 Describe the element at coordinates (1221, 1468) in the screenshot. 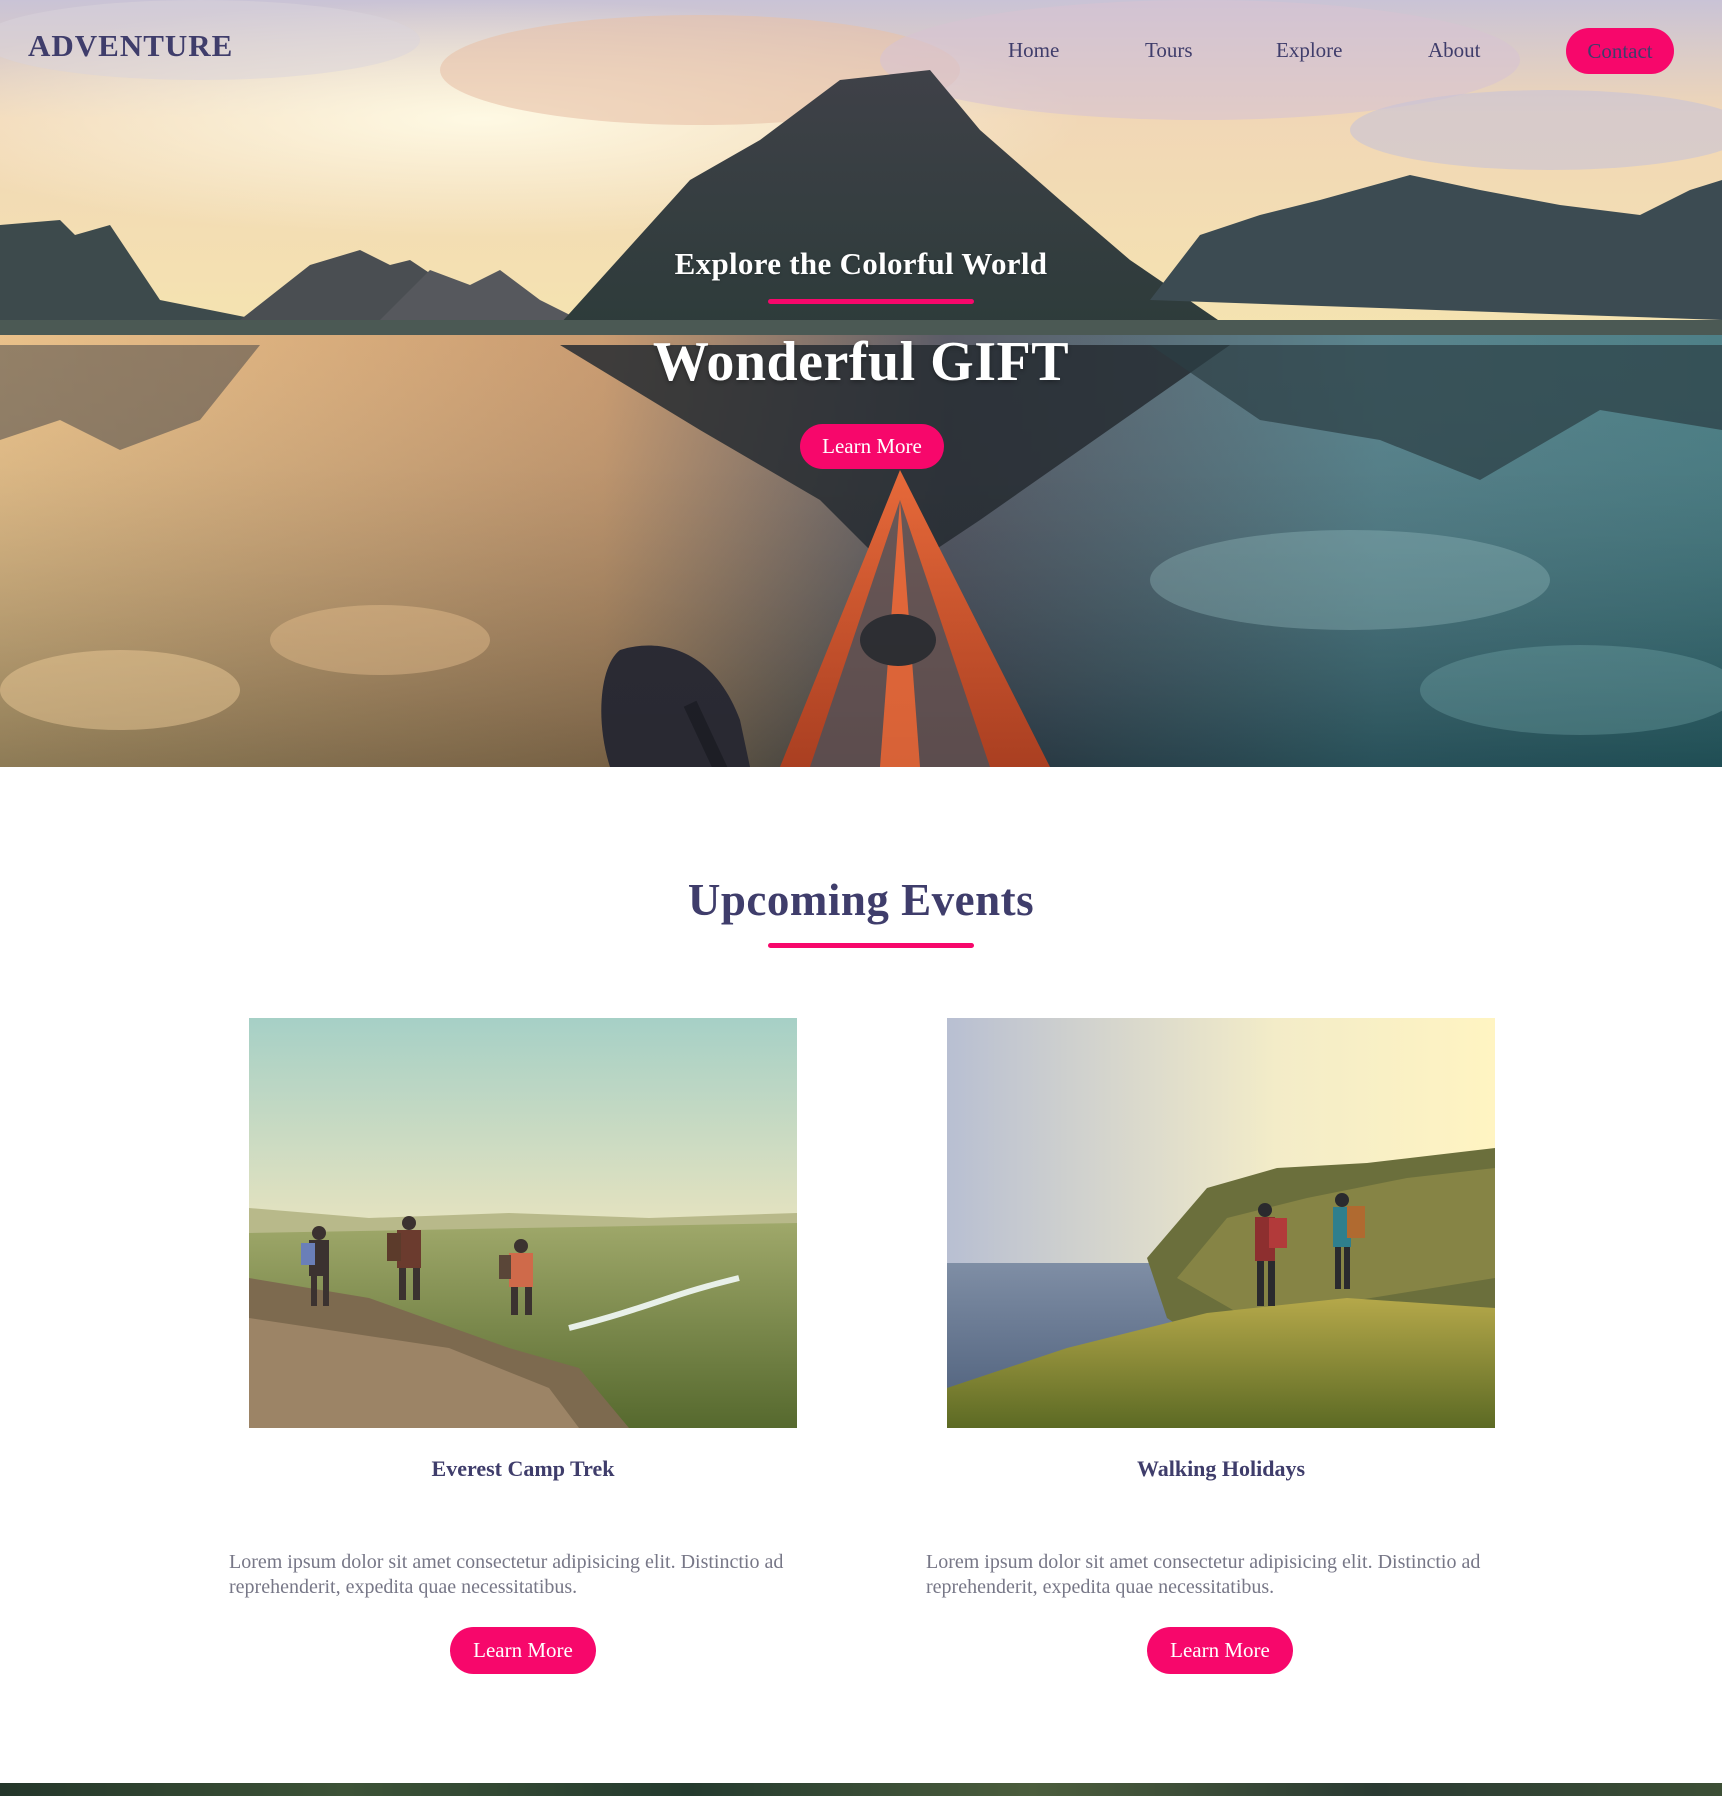

I see `event-title-walking-holidays: Walking Holidays` at that location.